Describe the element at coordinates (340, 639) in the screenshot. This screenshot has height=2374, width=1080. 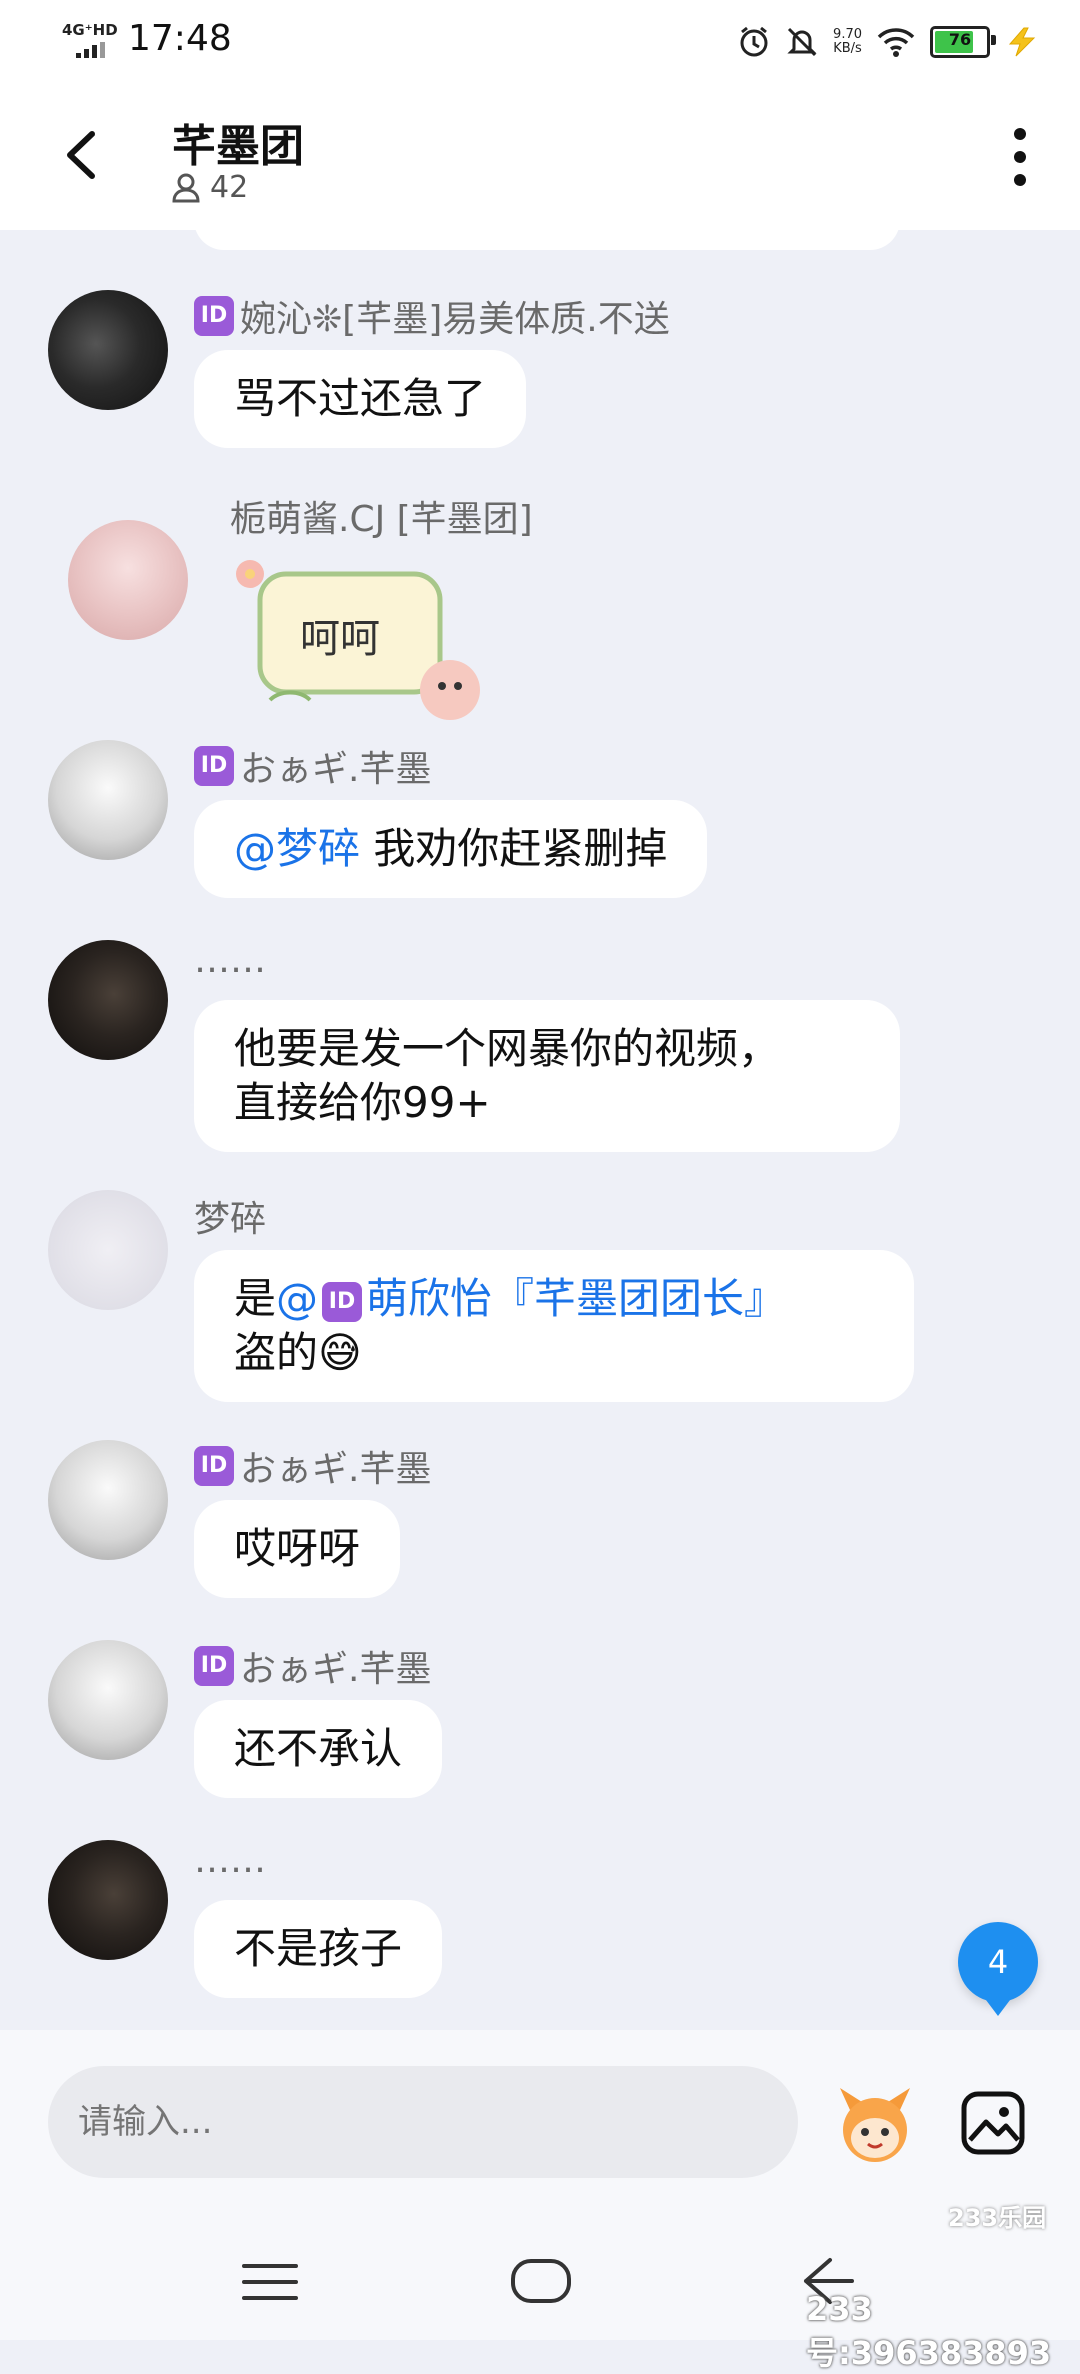
I see `sticker-text: 呵呵` at that location.